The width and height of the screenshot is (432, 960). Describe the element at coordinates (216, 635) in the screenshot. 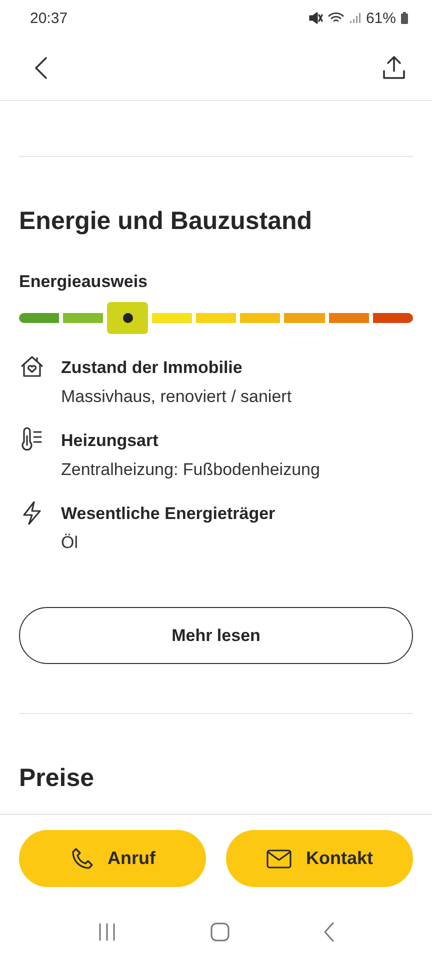

I see `read-more-button: Mehr lesen` at that location.